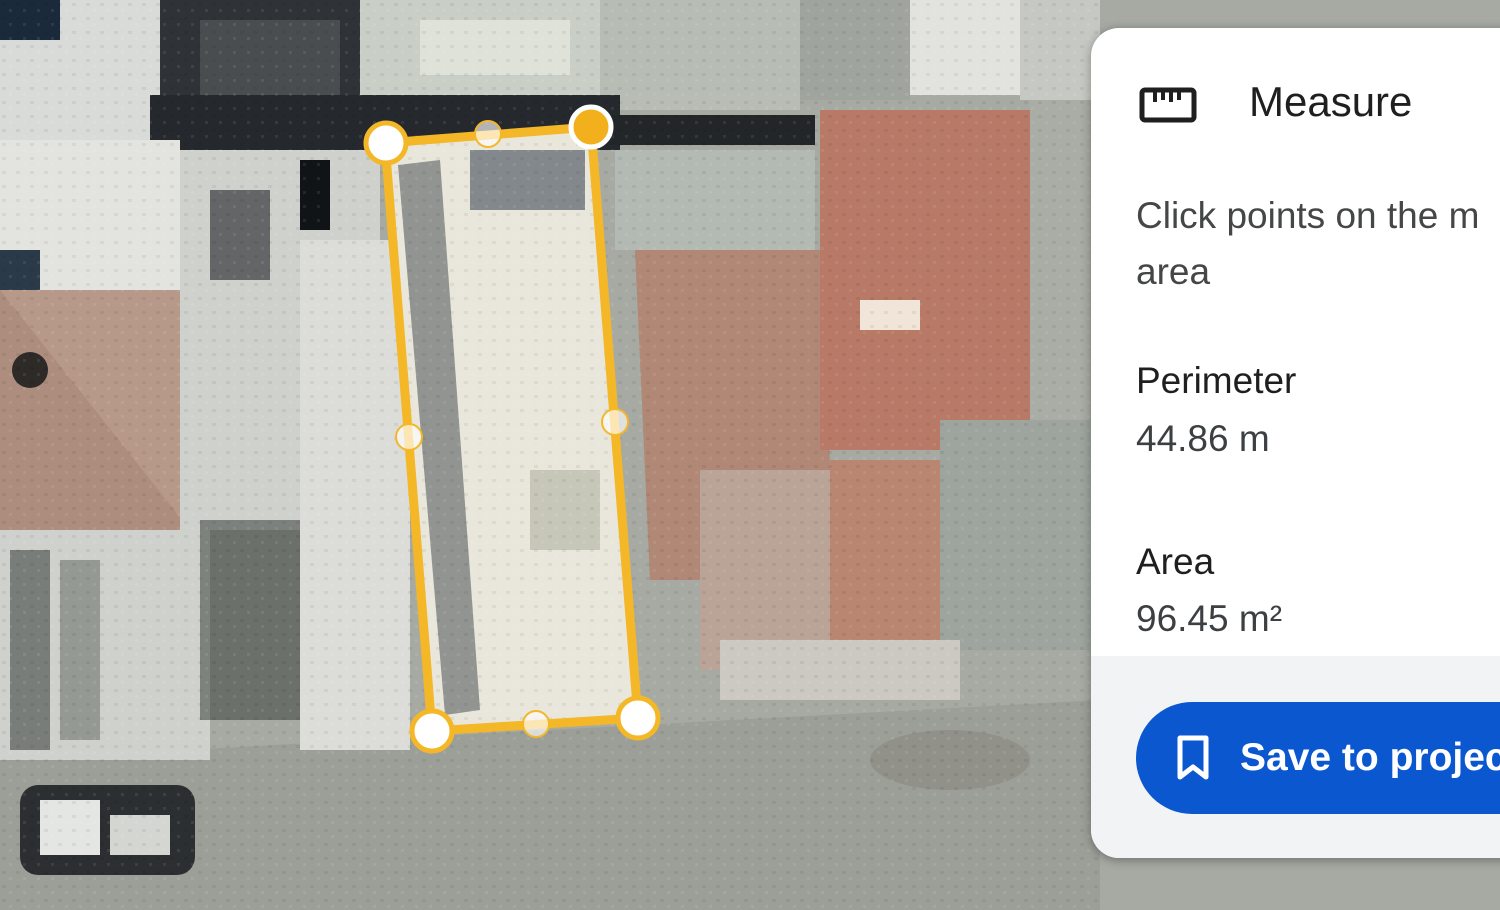 Image resolution: width=1500 pixels, height=910 pixels. Describe the element at coordinates (536, 724) in the screenshot. I see `midpoint-handle-bottom` at that location.